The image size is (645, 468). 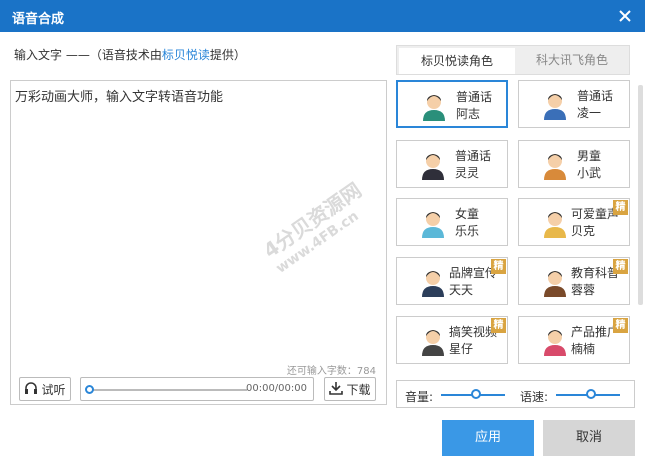 What do you see at coordinates (488, 438) in the screenshot?
I see `apply-button: 应用` at bounding box center [488, 438].